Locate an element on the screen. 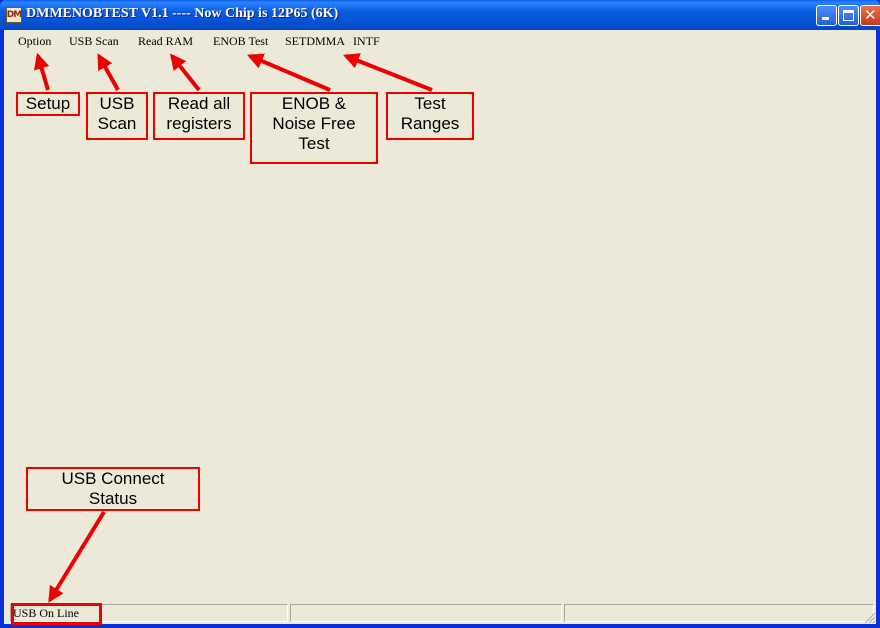 The image size is (880, 628). menu-option: Option is located at coordinates (34, 41).